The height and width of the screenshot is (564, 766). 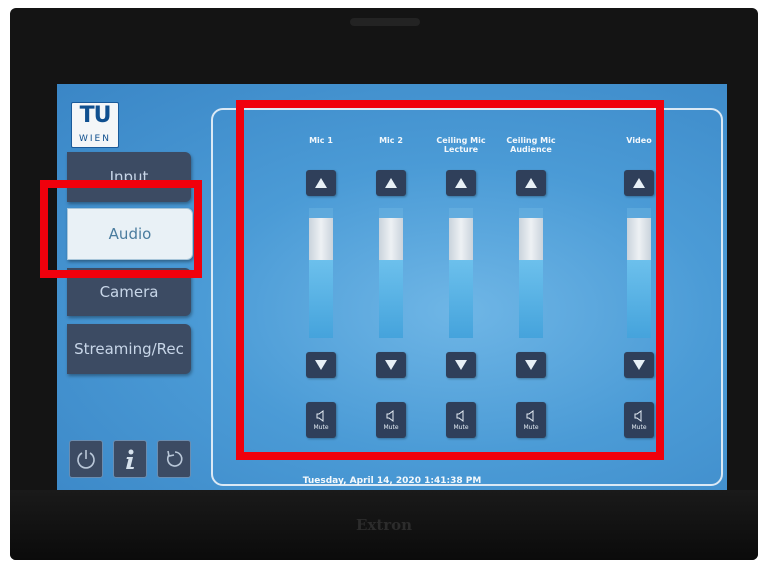 I want to click on nav-camera-label: Camera, so click(x=129, y=292).